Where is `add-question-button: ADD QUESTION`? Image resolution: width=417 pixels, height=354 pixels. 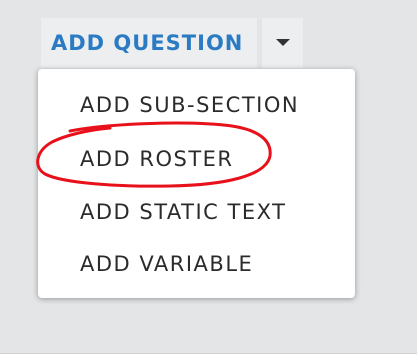
add-question-button: ADD QUESTION is located at coordinates (149, 43).